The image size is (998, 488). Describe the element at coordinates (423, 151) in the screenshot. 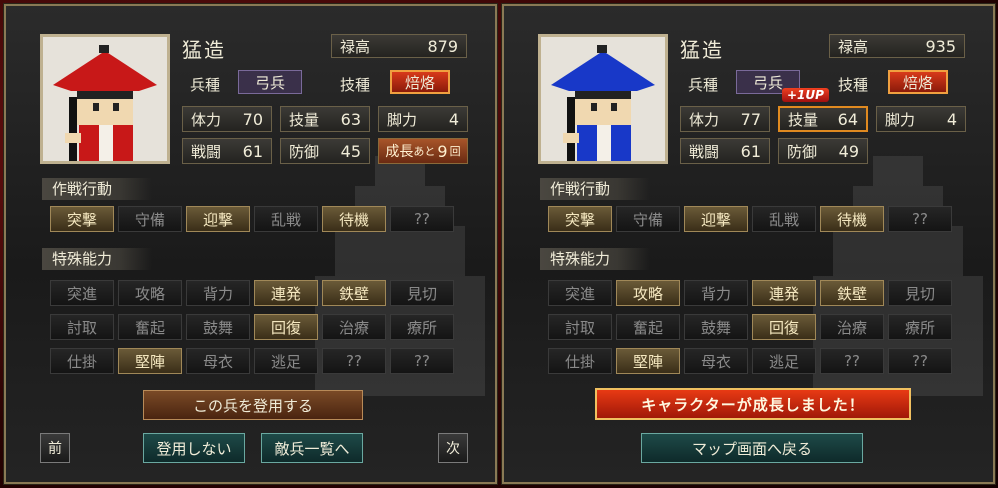

I see `growth-remaining-badge: 成長 あと 9 回` at that location.